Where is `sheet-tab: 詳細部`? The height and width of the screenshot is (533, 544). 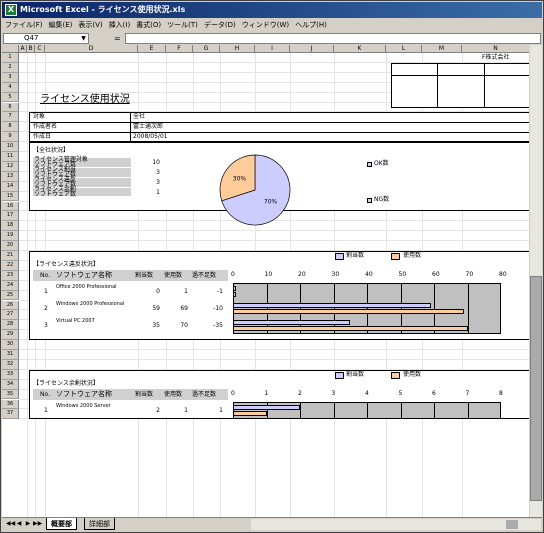 sheet-tab: 詳細部 is located at coordinates (99, 524).